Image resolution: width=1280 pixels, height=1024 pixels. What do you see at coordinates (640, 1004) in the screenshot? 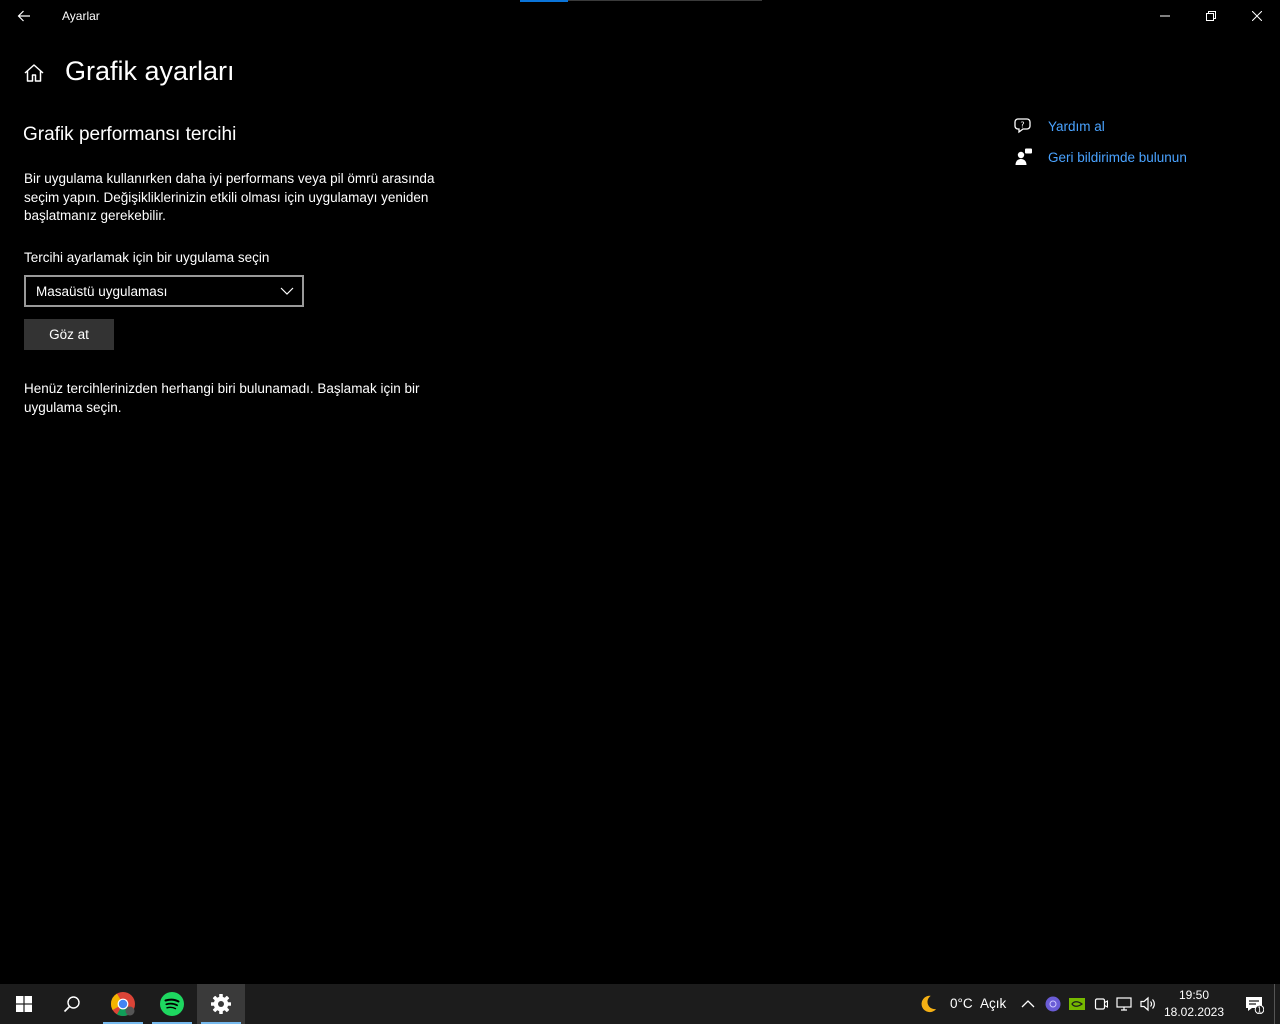
I see `taskbar: 0°C Açık 19:50 18.02.2023 1` at bounding box center [640, 1004].